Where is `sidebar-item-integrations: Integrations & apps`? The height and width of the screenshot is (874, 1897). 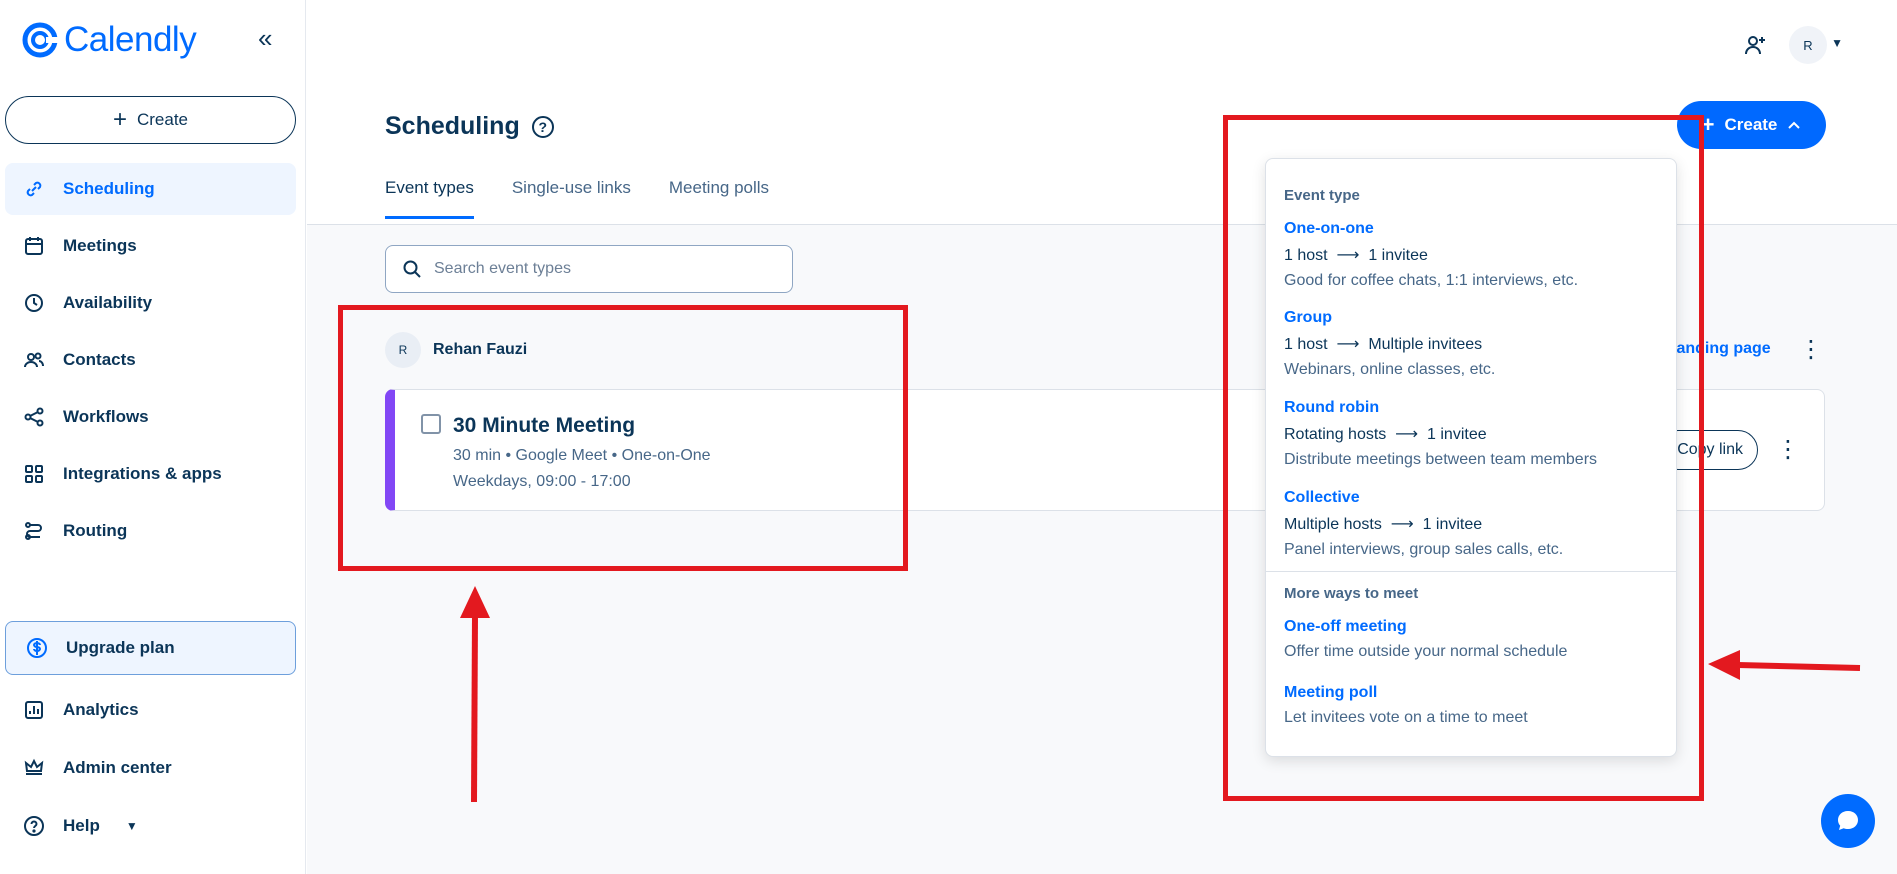
sidebar-item-integrations: Integrations & apps is located at coordinates (150, 474).